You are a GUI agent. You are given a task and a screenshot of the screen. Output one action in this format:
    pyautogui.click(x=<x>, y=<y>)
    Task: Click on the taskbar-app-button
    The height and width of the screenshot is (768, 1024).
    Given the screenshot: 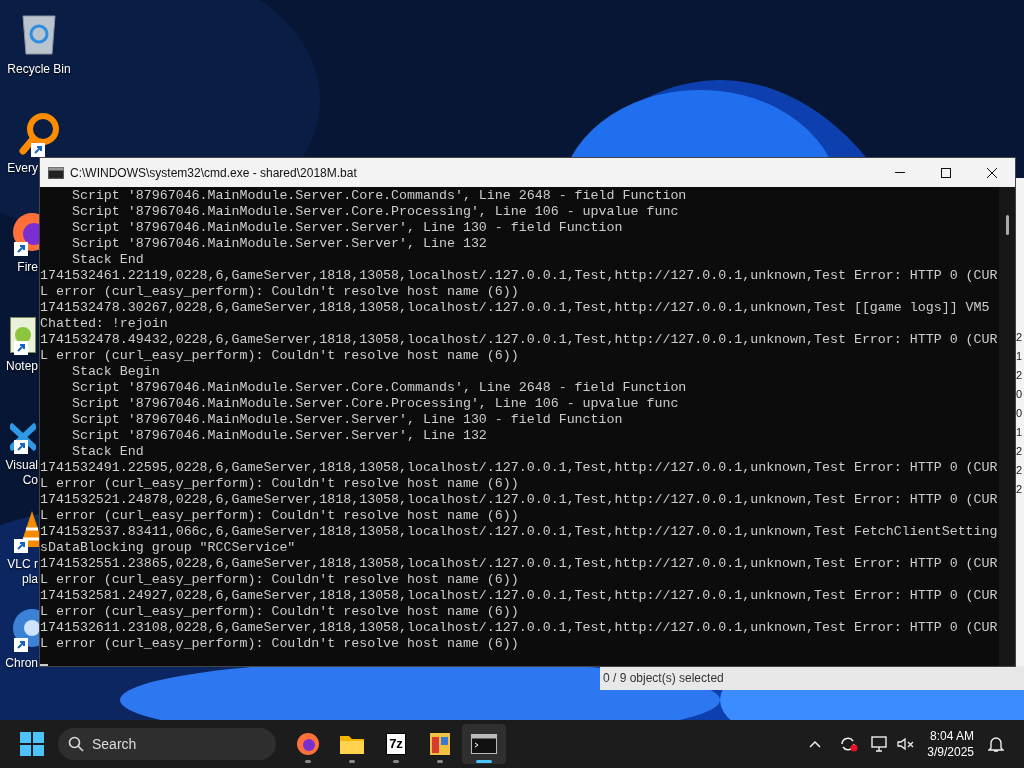 What is the action you would take?
    pyautogui.click(x=484, y=744)
    